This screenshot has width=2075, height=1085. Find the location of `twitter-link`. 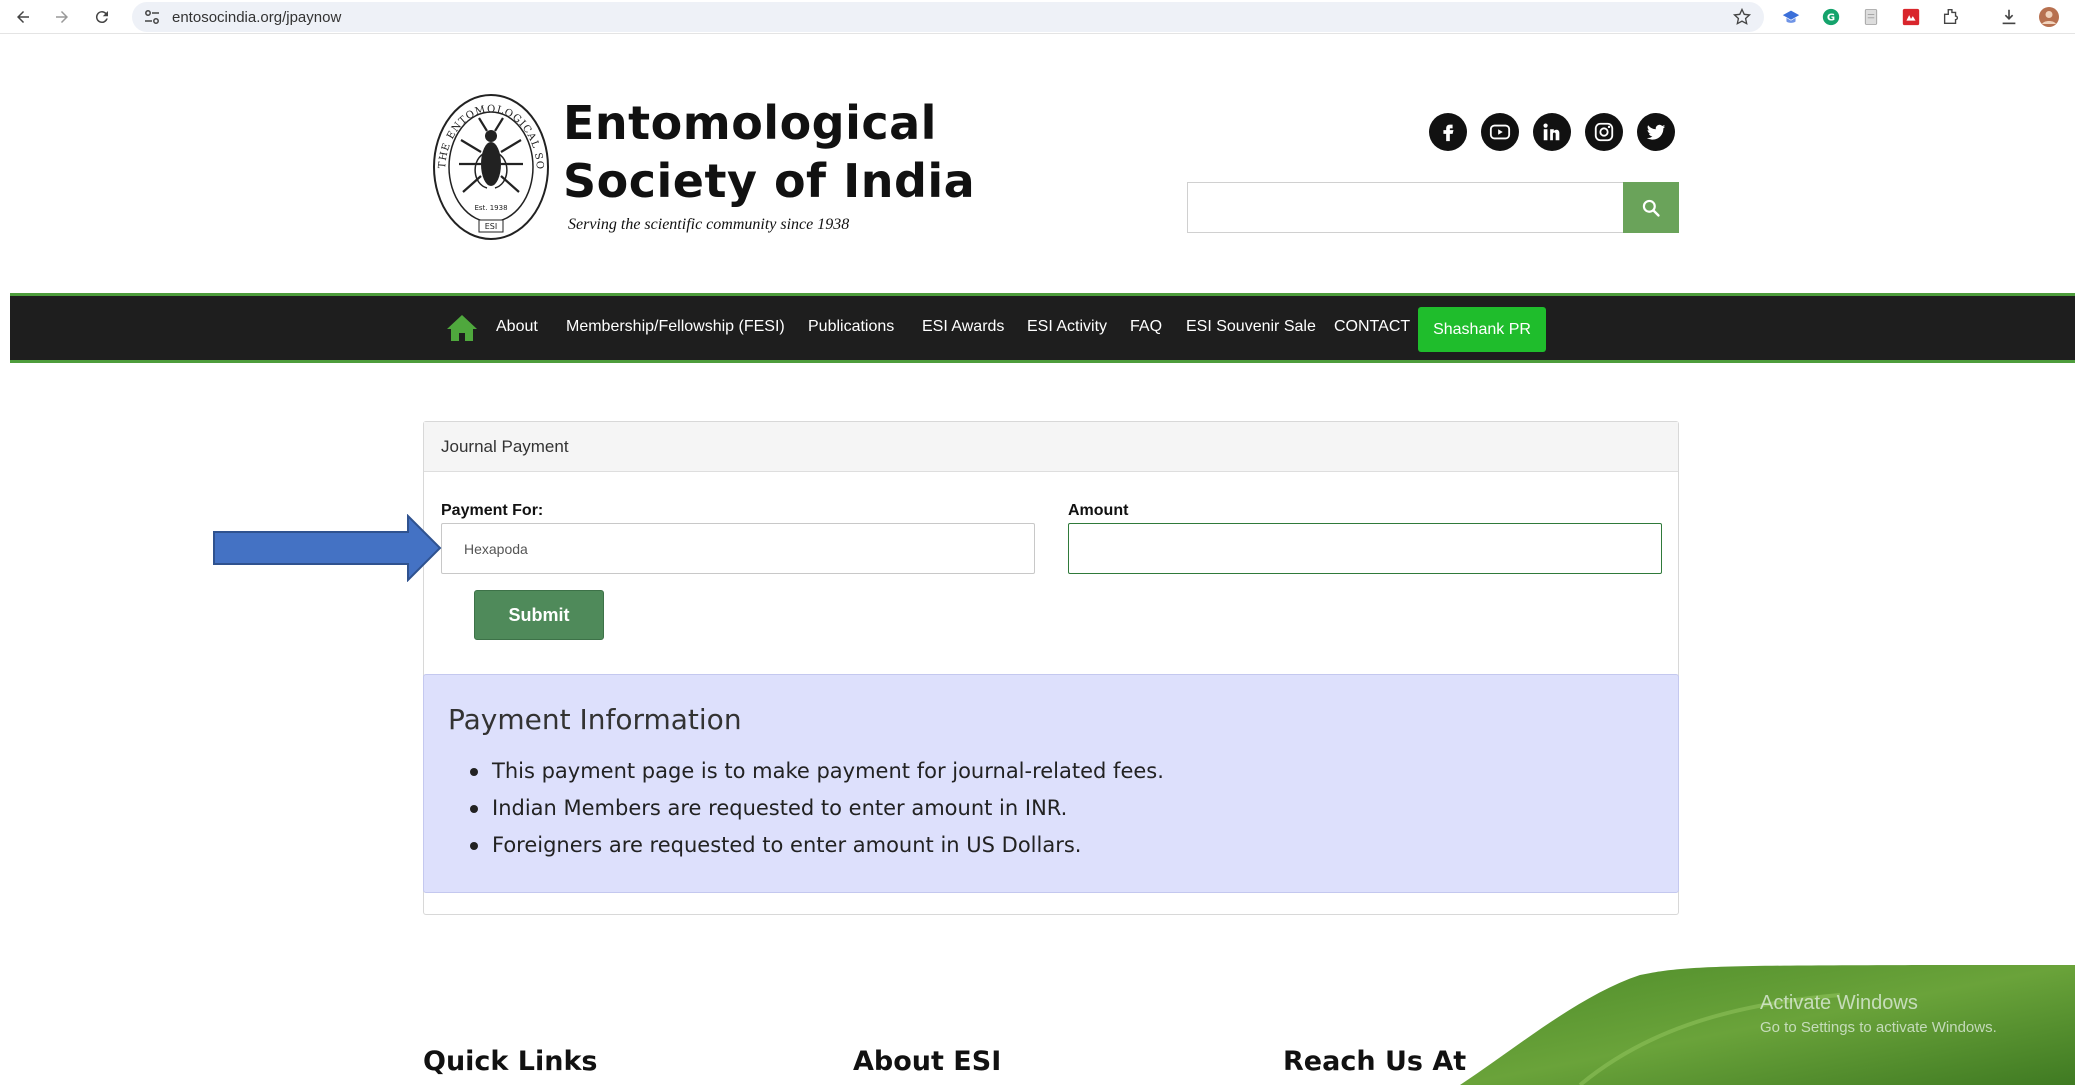

twitter-link is located at coordinates (1656, 132).